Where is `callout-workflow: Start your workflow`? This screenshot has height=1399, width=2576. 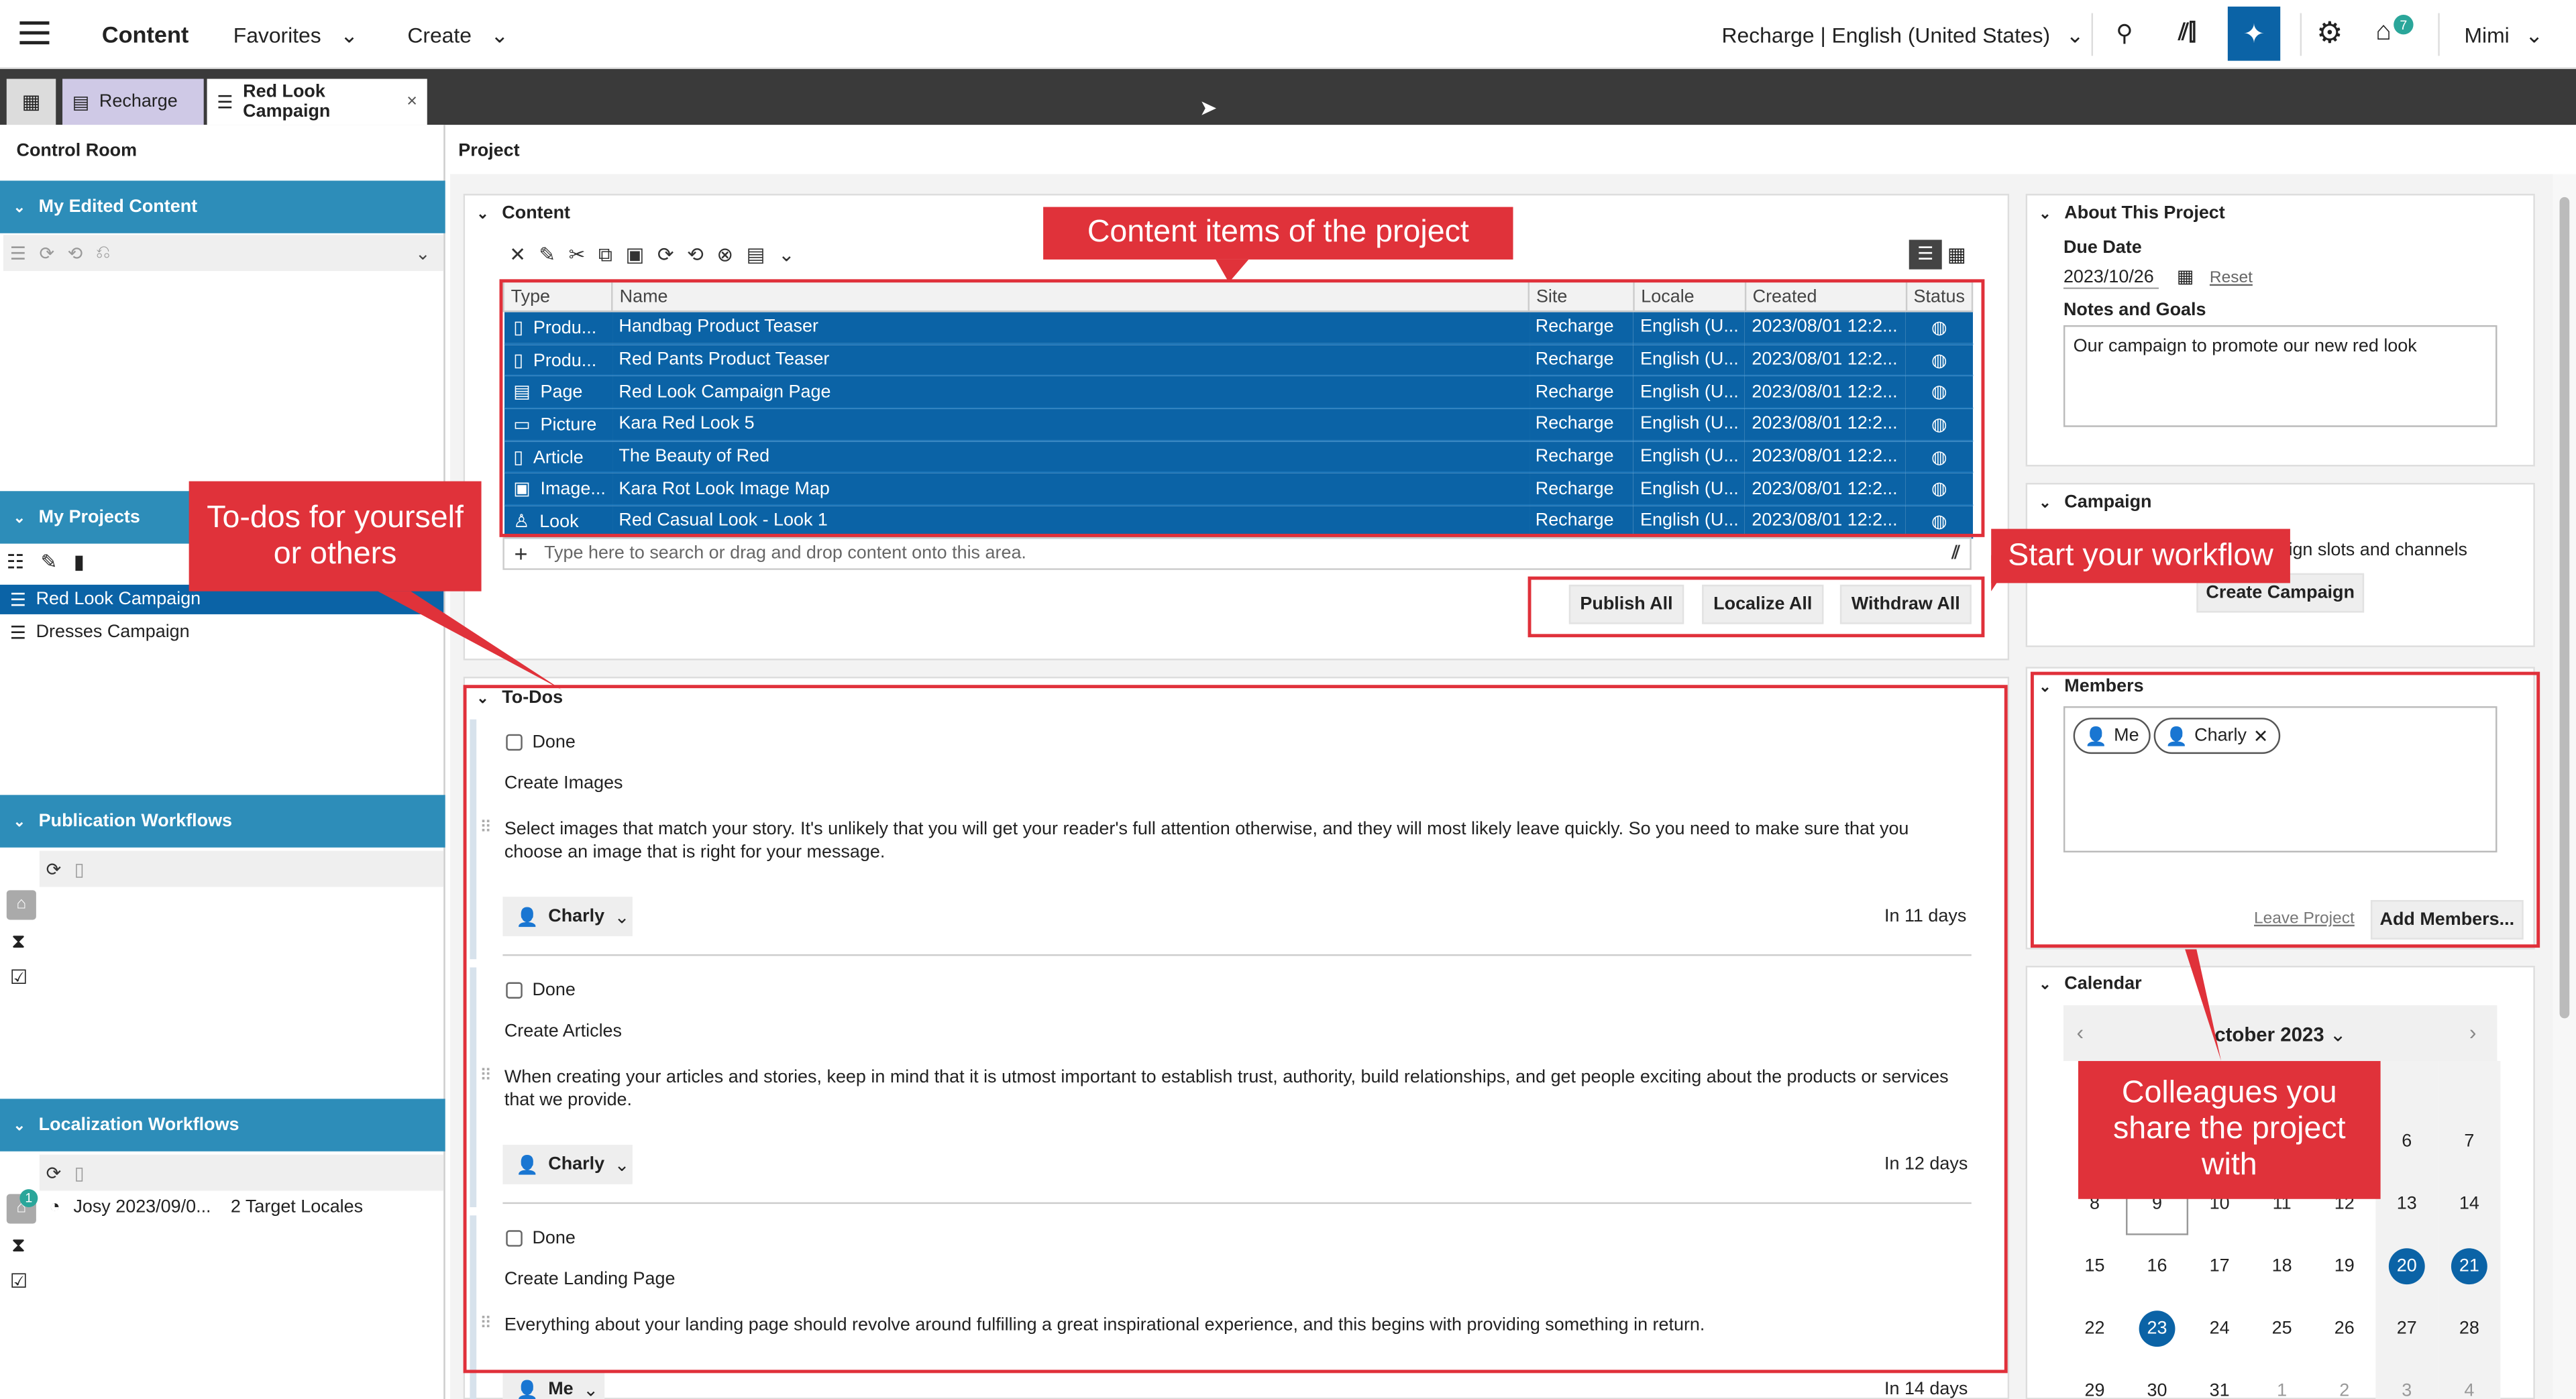
callout-workflow: Start your workflow is located at coordinates (2140, 555).